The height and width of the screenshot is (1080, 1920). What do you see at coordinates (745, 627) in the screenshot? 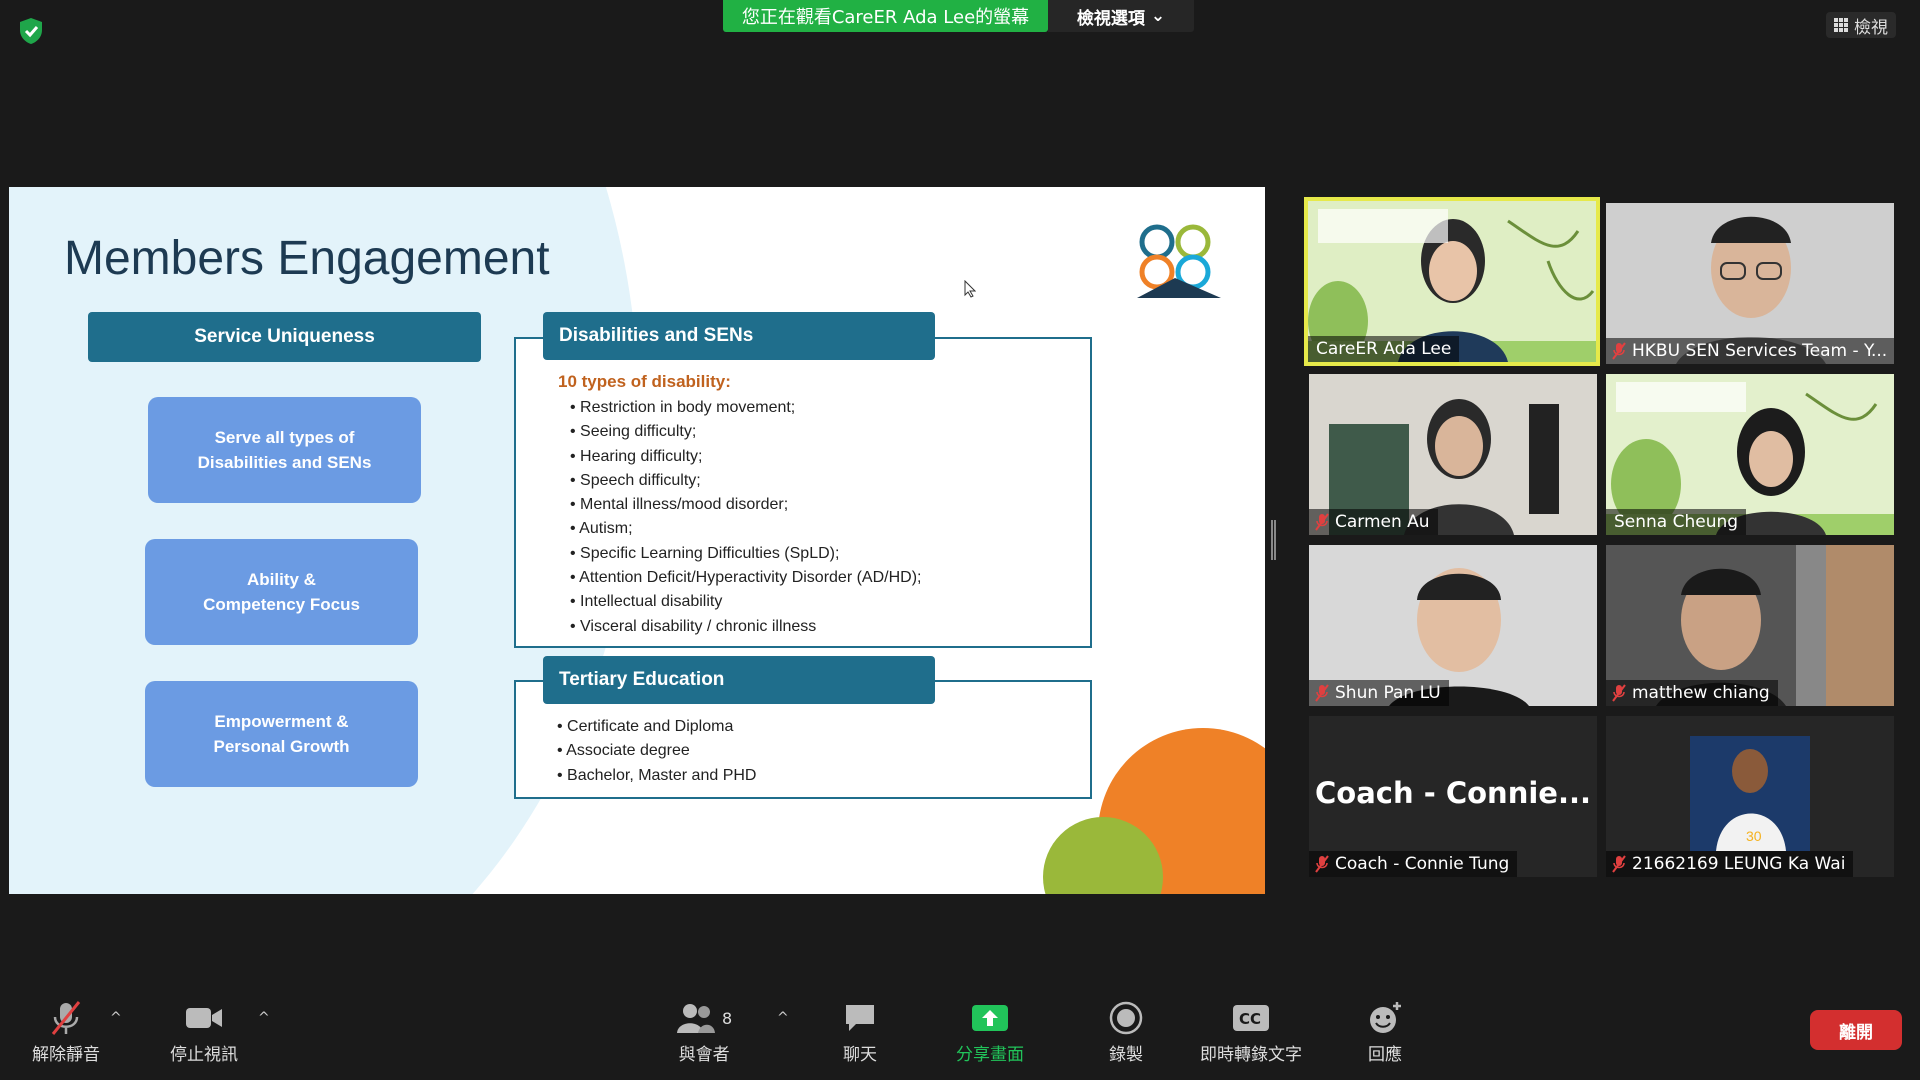
I see `list-item: Visceral disability / chronic illness` at bounding box center [745, 627].